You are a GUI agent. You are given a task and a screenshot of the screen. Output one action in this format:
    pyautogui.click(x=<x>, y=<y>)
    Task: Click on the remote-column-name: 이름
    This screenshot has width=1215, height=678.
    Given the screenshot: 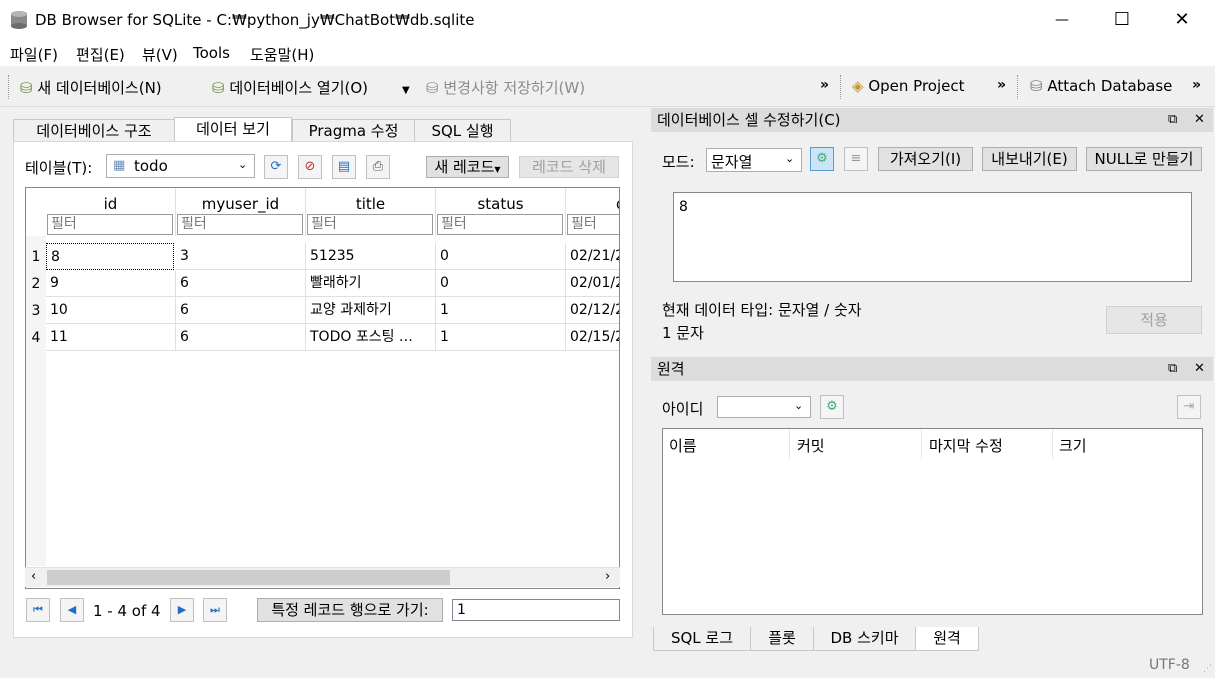 What is the action you would take?
    pyautogui.click(x=683, y=445)
    